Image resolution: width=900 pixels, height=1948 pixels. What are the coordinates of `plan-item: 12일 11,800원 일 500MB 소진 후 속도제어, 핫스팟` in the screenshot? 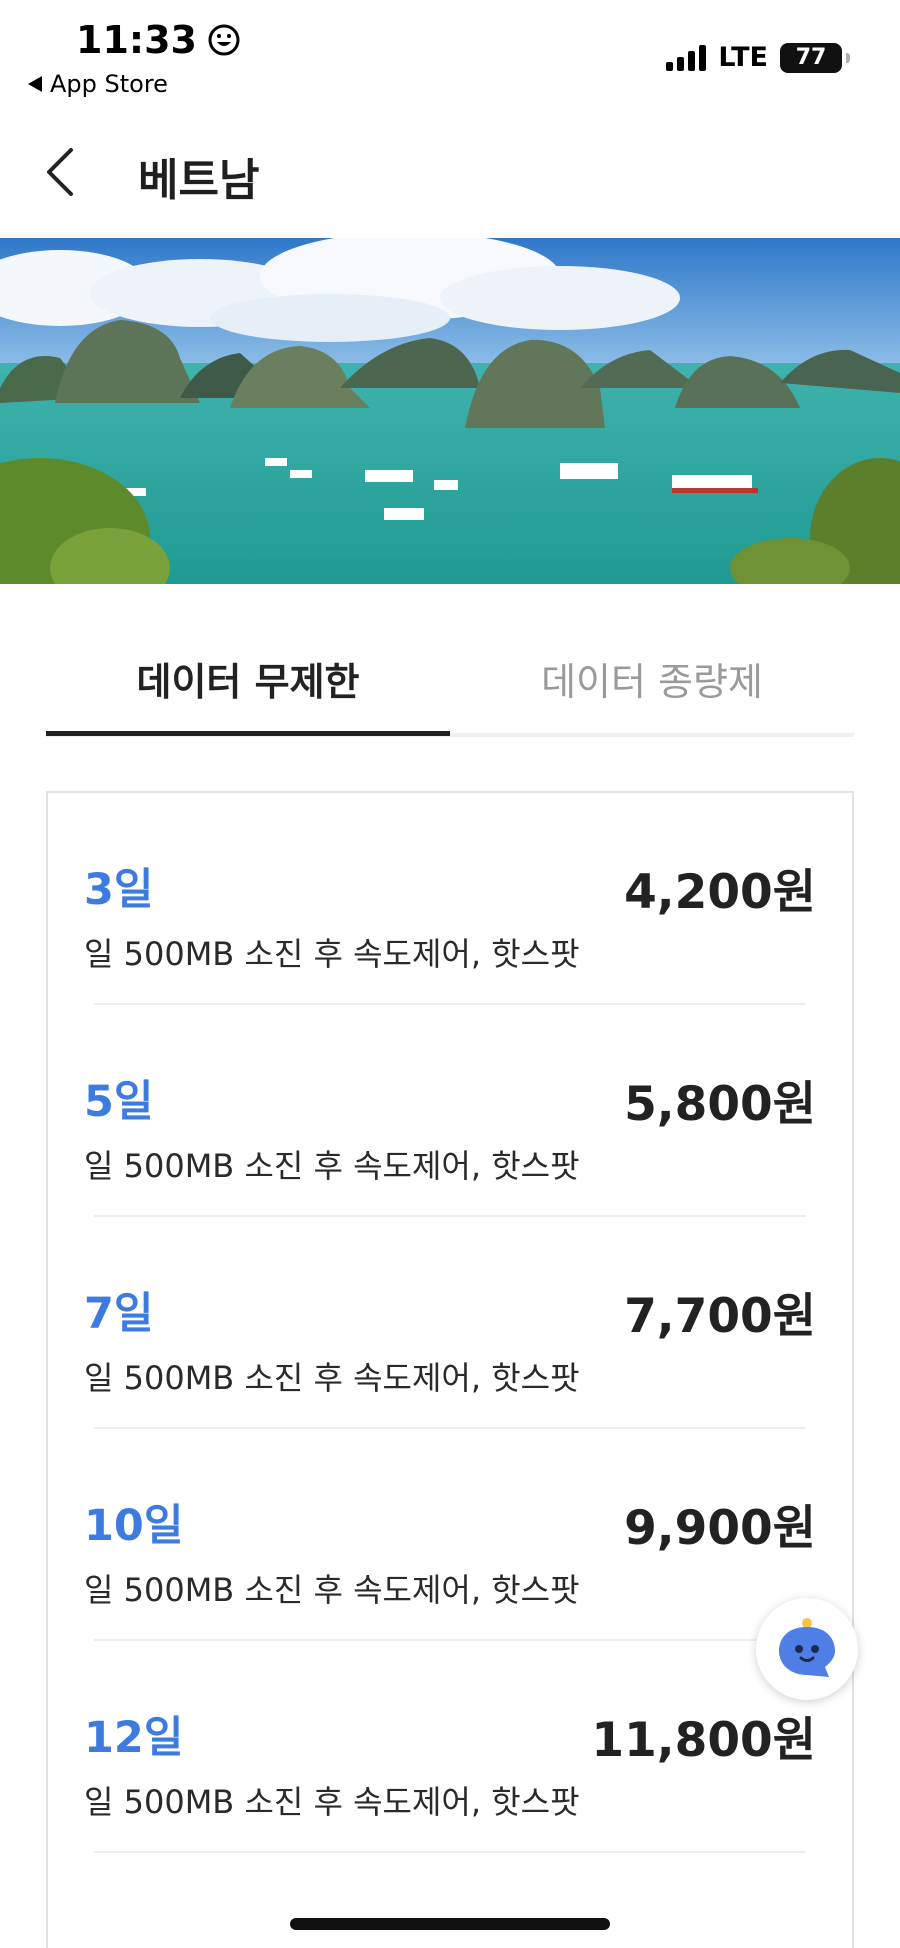 It's located at (450, 1747).